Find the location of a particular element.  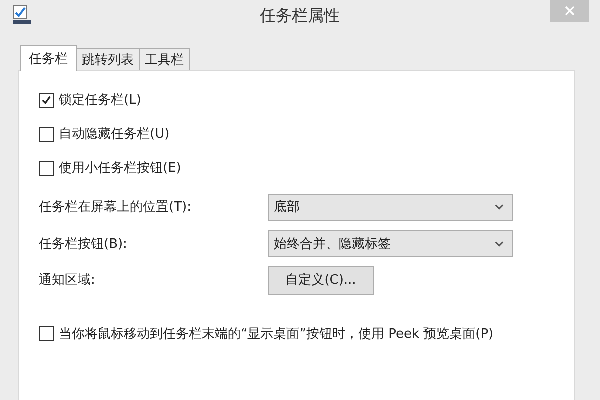

setting-label: 任务栏按钮(B): is located at coordinates (83, 244).